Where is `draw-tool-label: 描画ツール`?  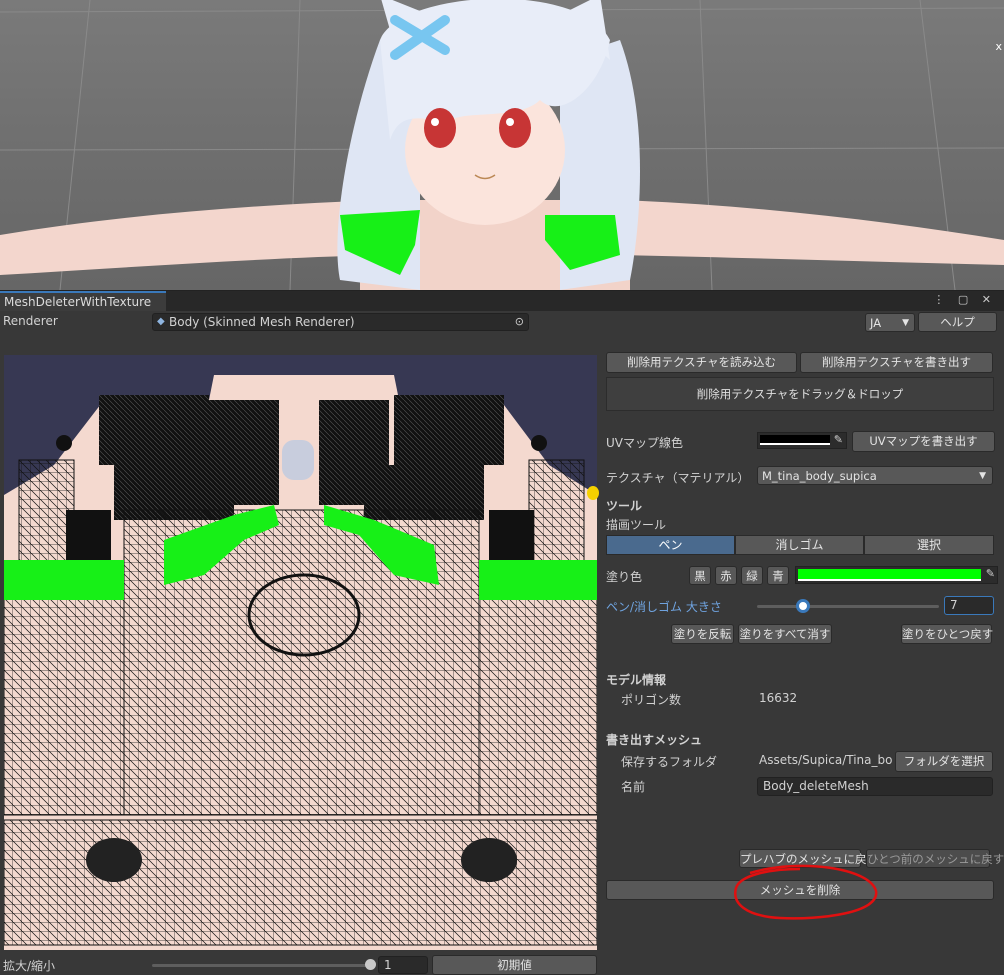 draw-tool-label: 描画ツール is located at coordinates (636, 525).